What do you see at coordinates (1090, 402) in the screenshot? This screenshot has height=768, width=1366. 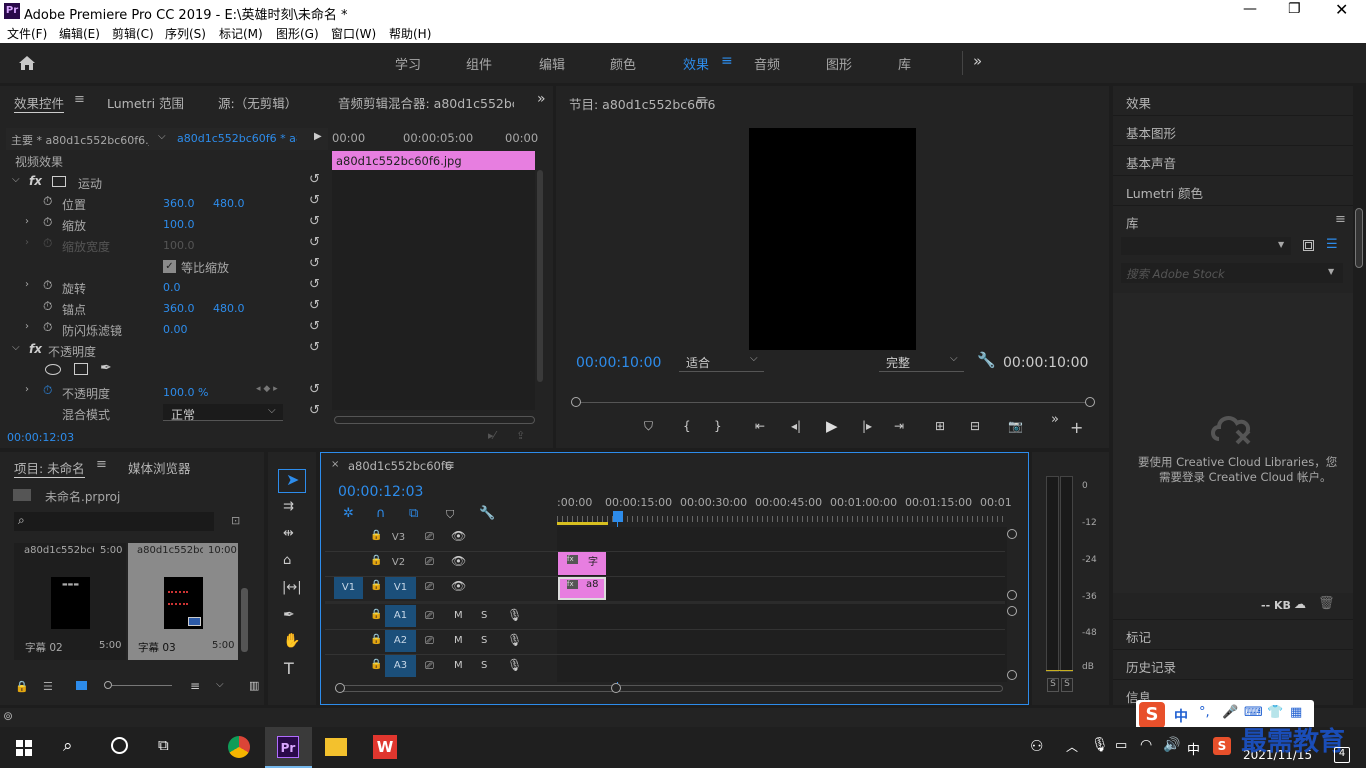 I see `scrub-end-handle` at bounding box center [1090, 402].